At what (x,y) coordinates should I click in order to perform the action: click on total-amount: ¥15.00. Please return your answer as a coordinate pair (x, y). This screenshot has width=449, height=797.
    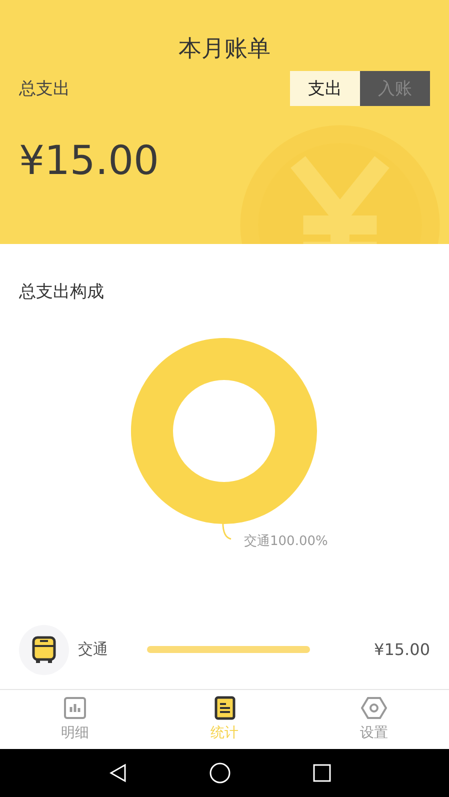
    Looking at the image, I should click on (89, 161).